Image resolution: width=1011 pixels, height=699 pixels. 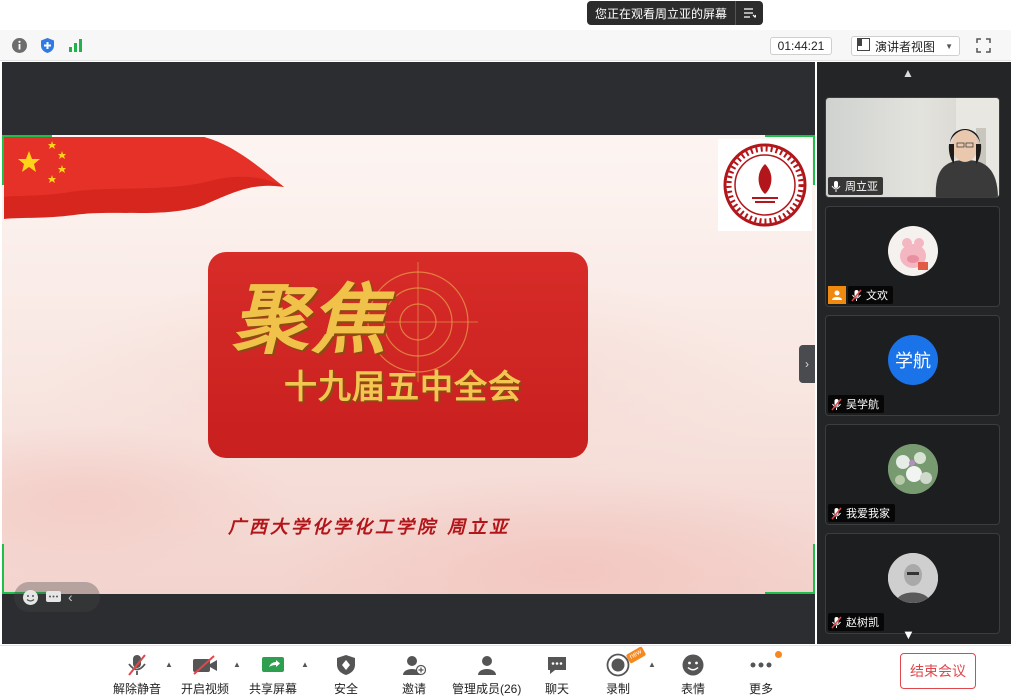 I want to click on viewing-screen-banner: 您正在观看周立亚的屏幕, so click(x=675, y=13).